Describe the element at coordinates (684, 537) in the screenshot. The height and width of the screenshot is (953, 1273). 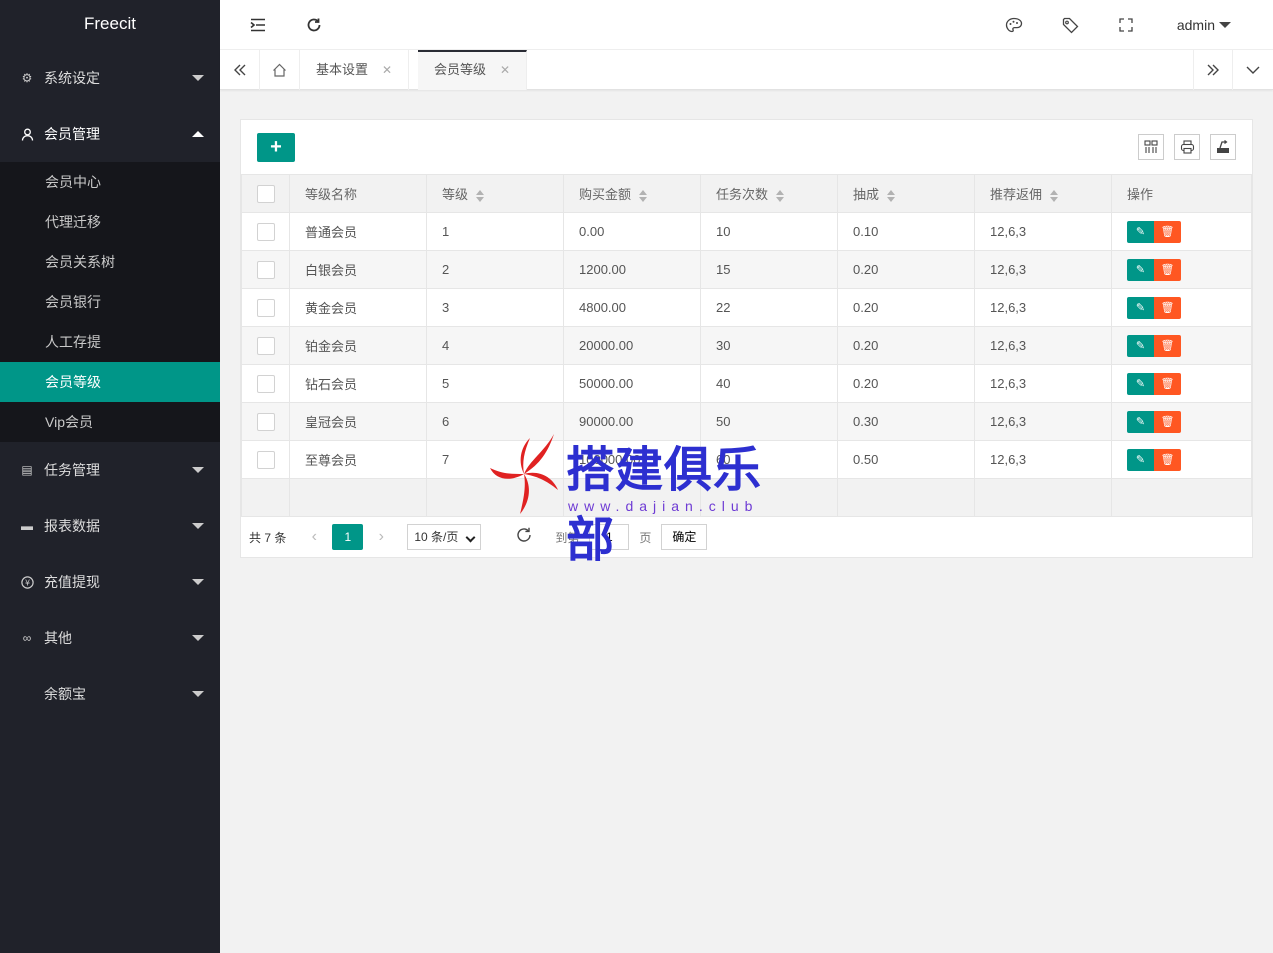
I see `goto-confirm-button: 确定` at that location.